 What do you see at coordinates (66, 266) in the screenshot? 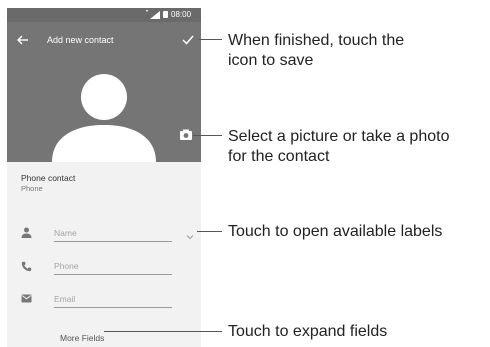
I see `phone-field-placeholder: Phone` at bounding box center [66, 266].